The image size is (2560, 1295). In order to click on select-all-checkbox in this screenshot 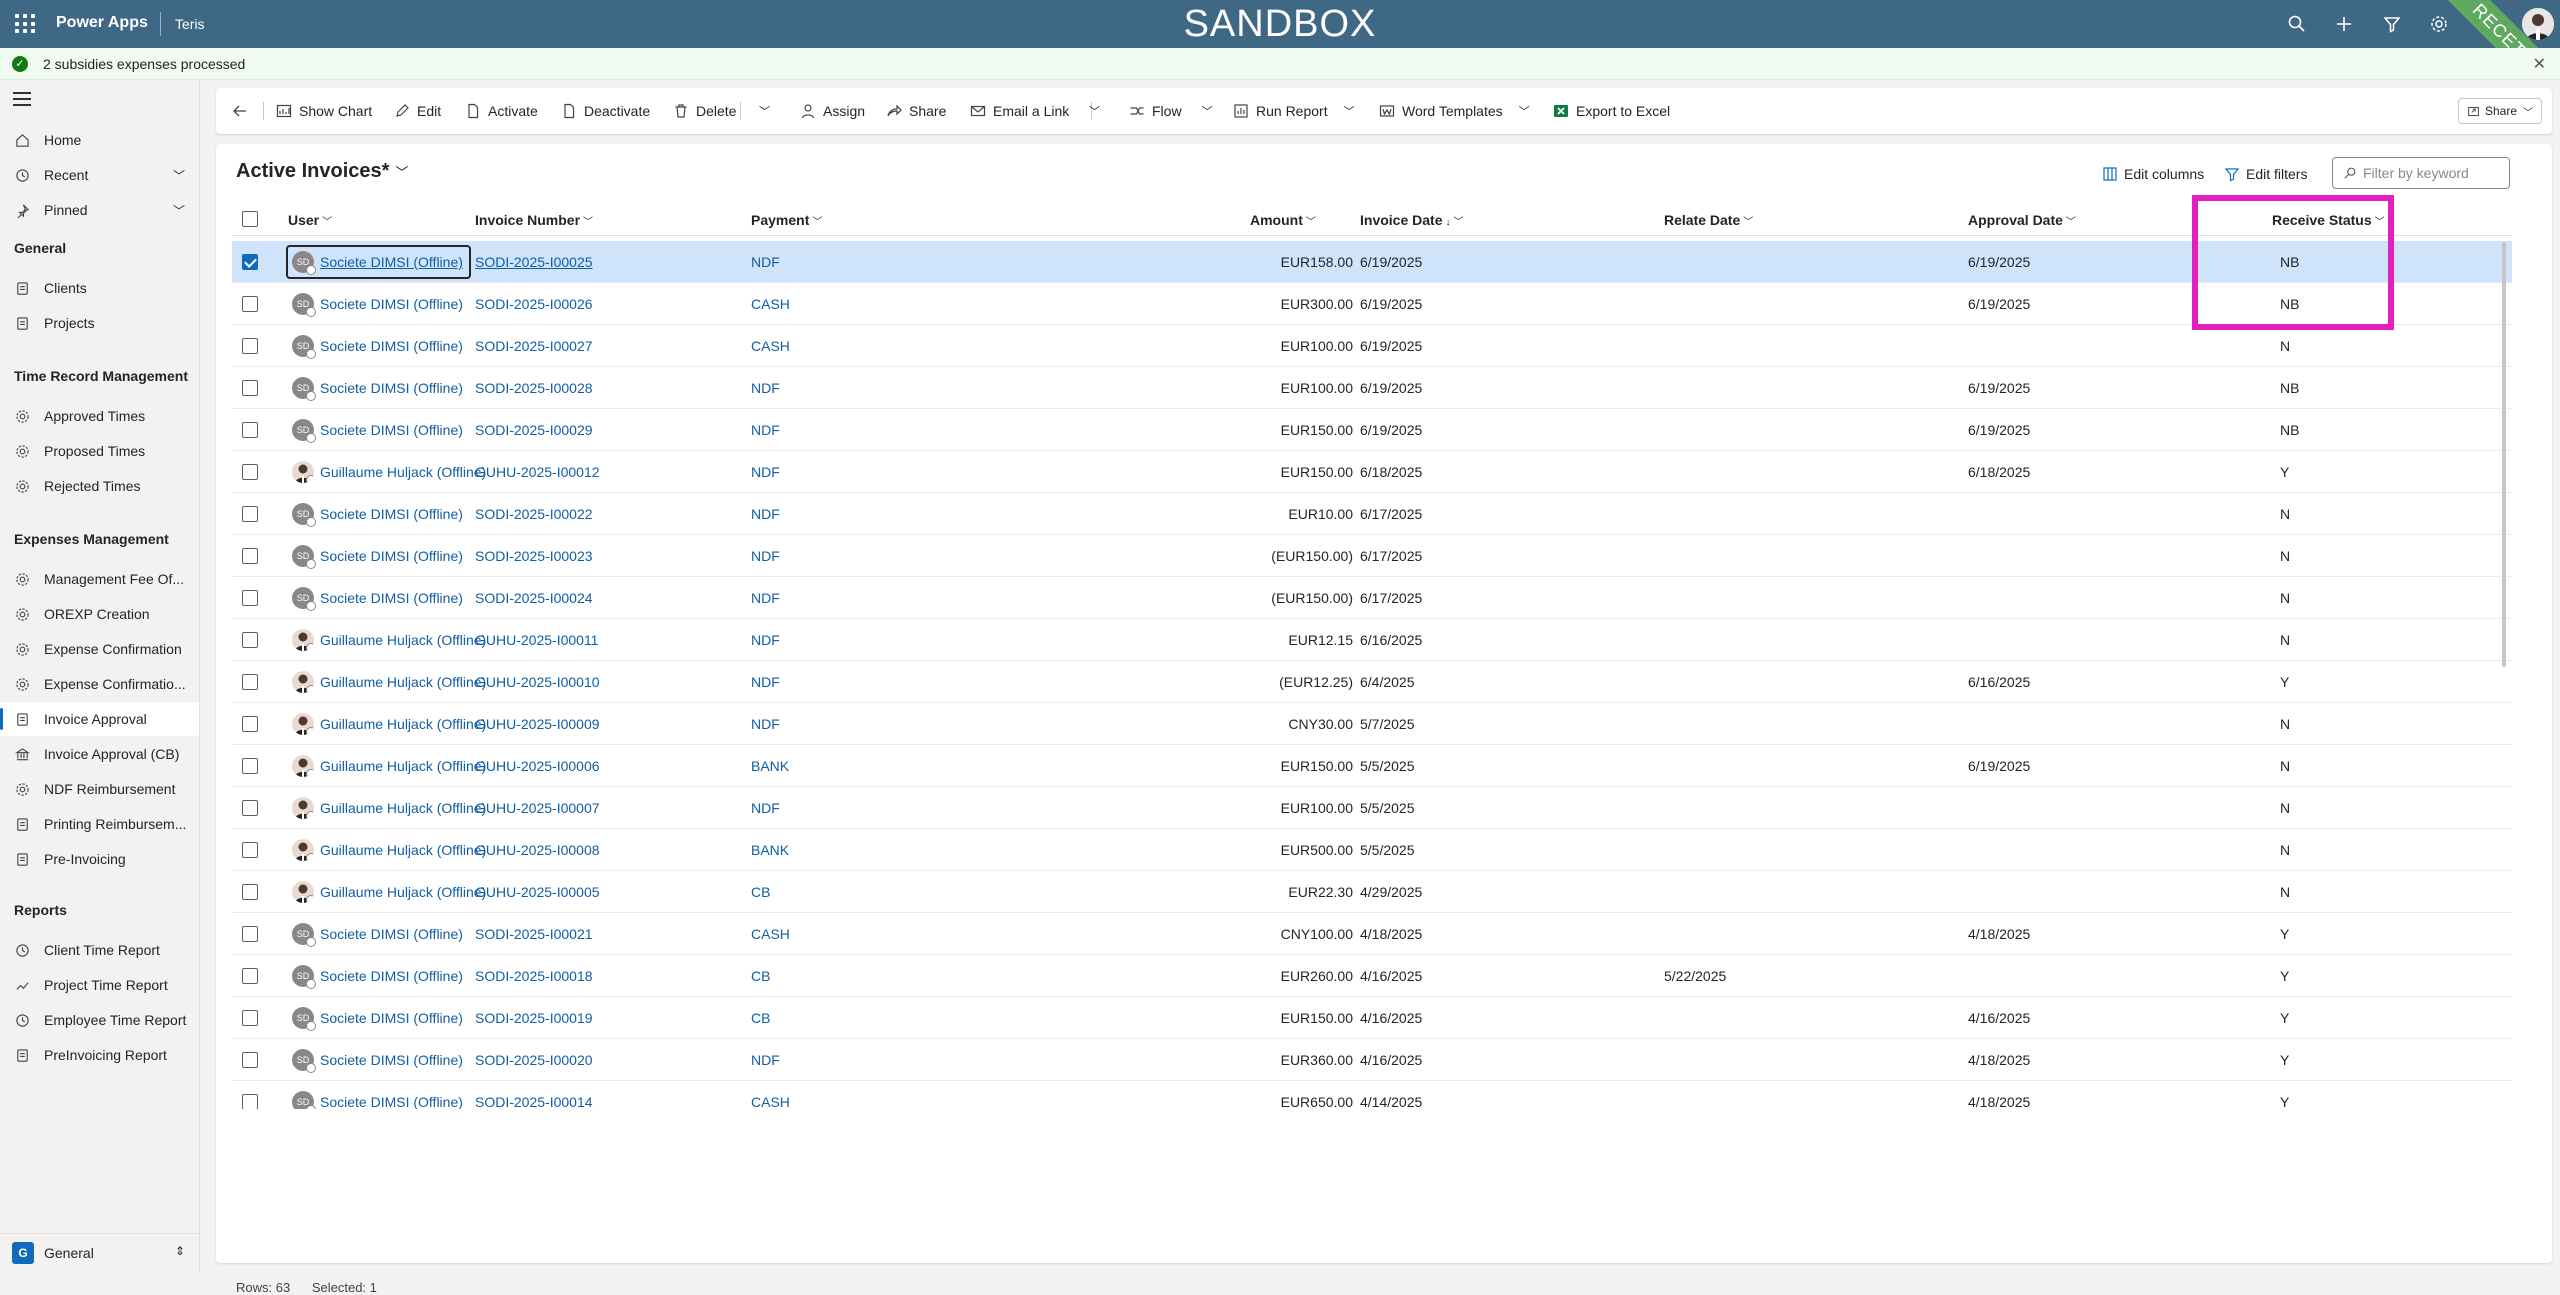, I will do `click(250, 219)`.